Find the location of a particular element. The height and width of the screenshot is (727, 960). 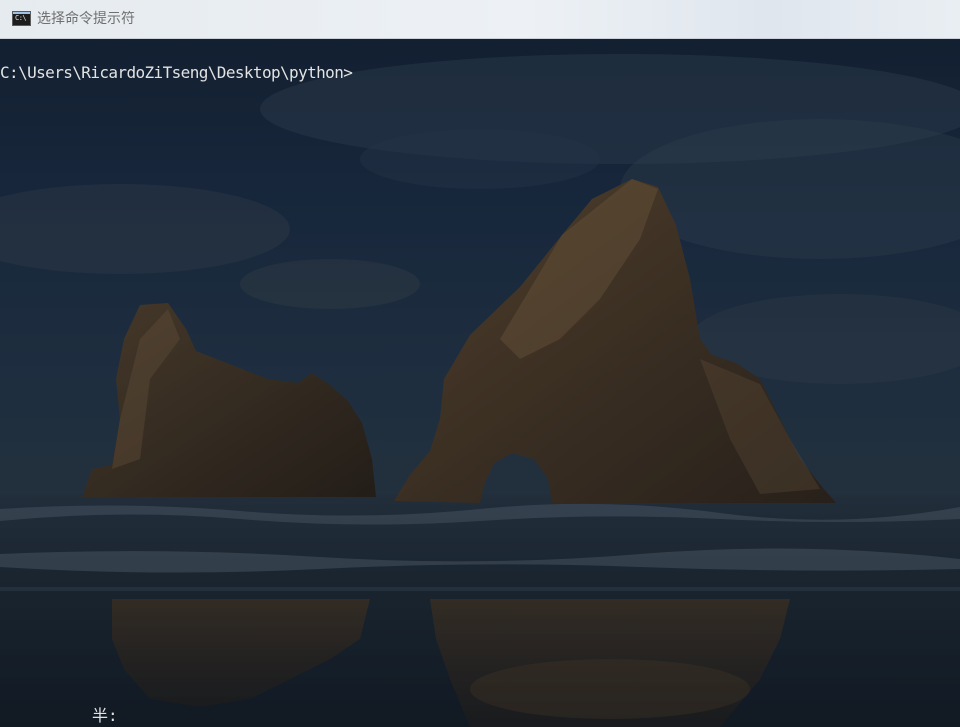

cmd-icon: C:\ is located at coordinates (21, 18).